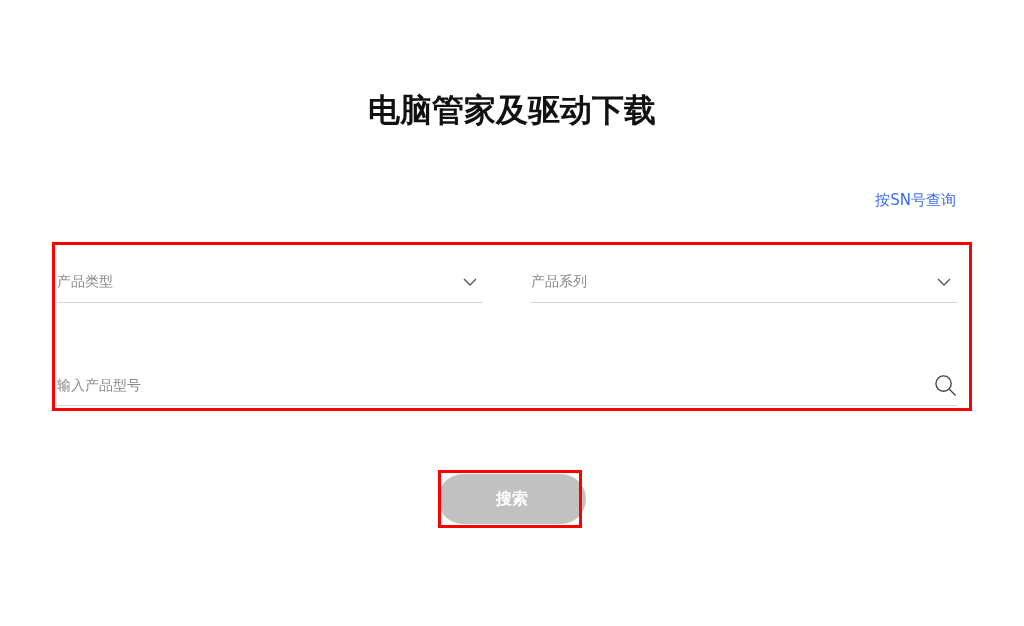 Image resolution: width=1024 pixels, height=626 pixels. I want to click on sn-lookup-link: 按SN号查询, so click(915, 200).